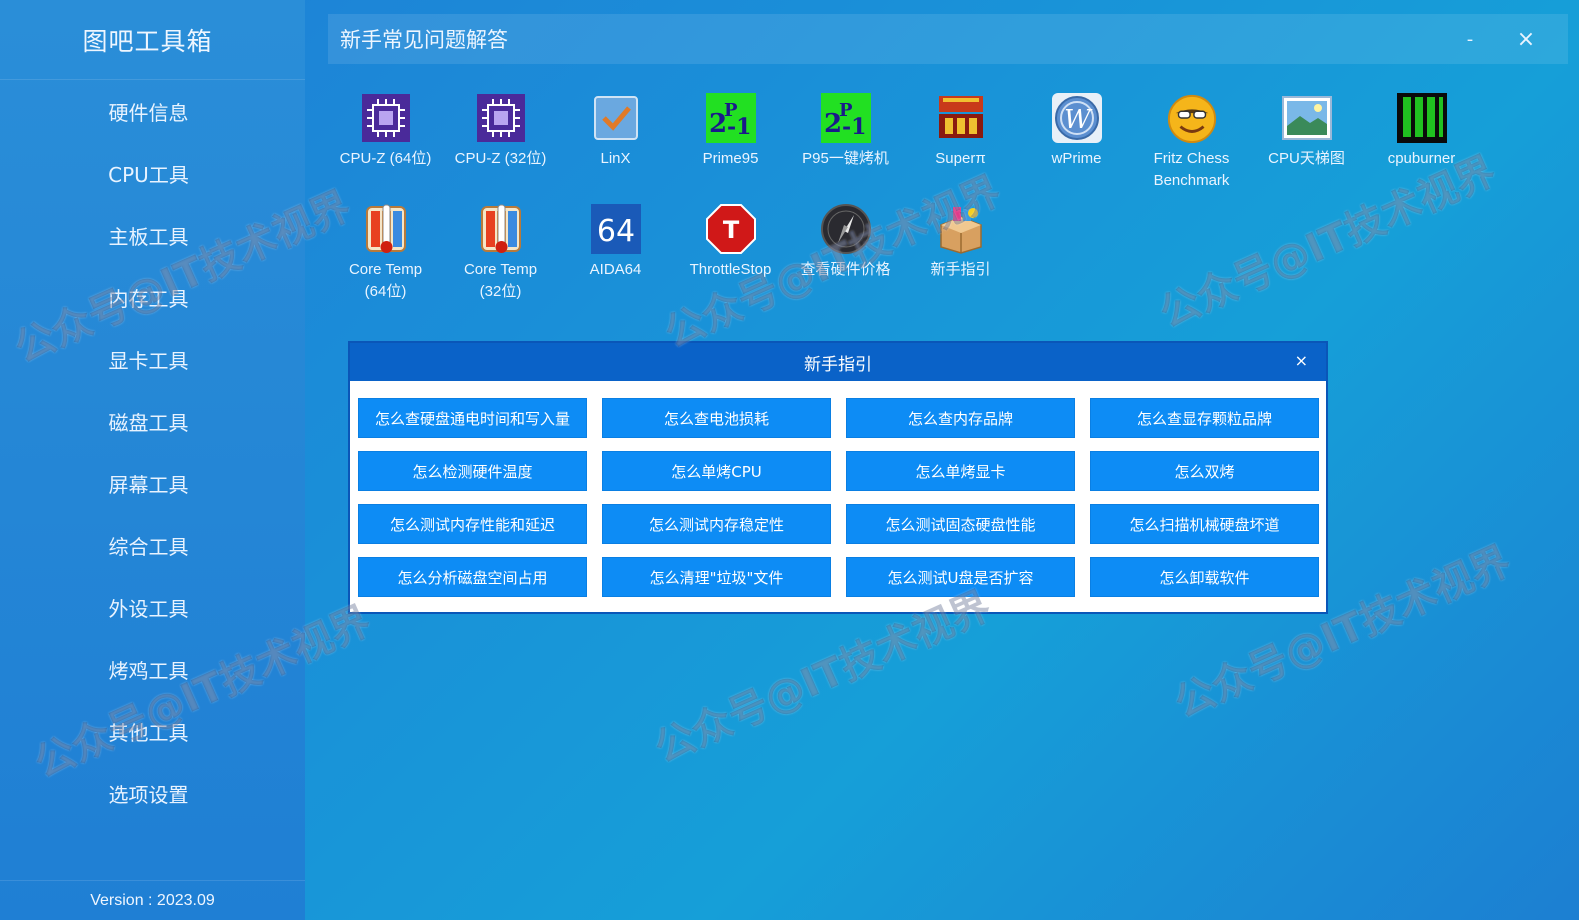 Image resolution: width=1579 pixels, height=920 pixels. What do you see at coordinates (948, 39) in the screenshot?
I see `header-bar: 新手常见问题解答 - ×` at bounding box center [948, 39].